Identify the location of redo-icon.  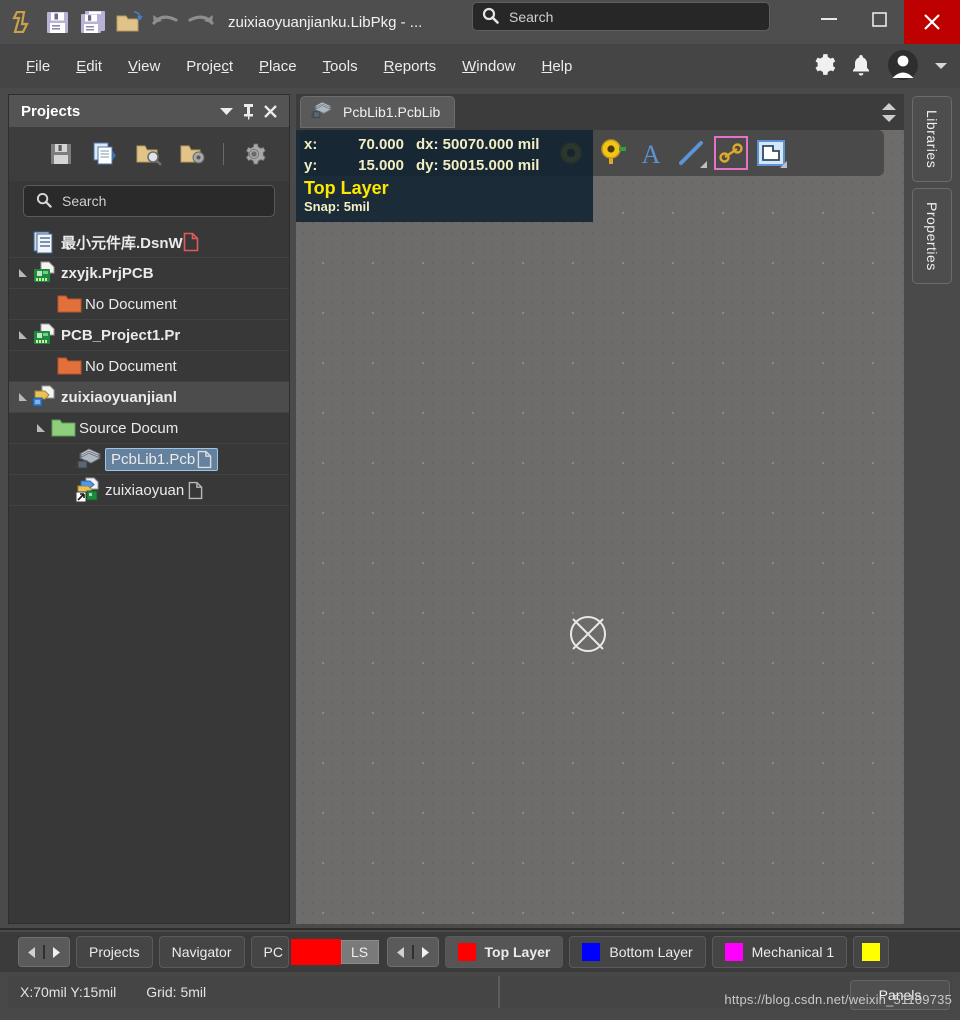
(201, 22).